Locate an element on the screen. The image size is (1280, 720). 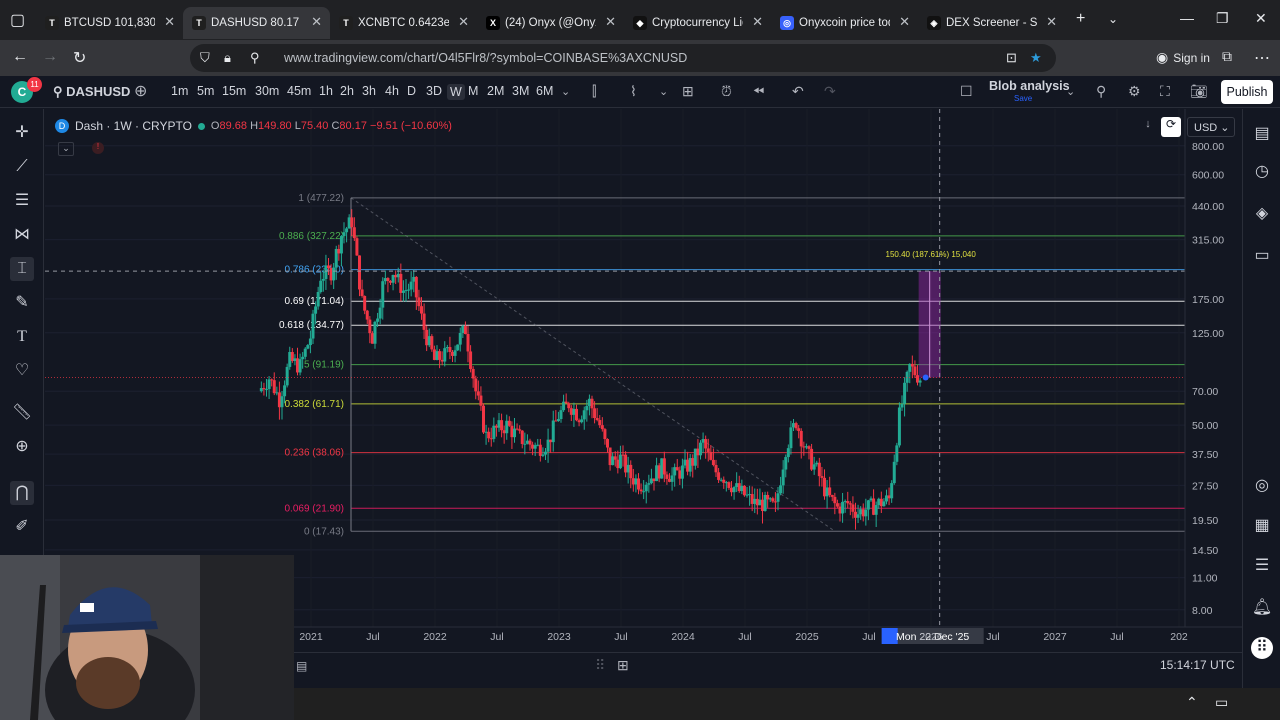
timeframe-45m: 45m is located at coordinates (299, 91).